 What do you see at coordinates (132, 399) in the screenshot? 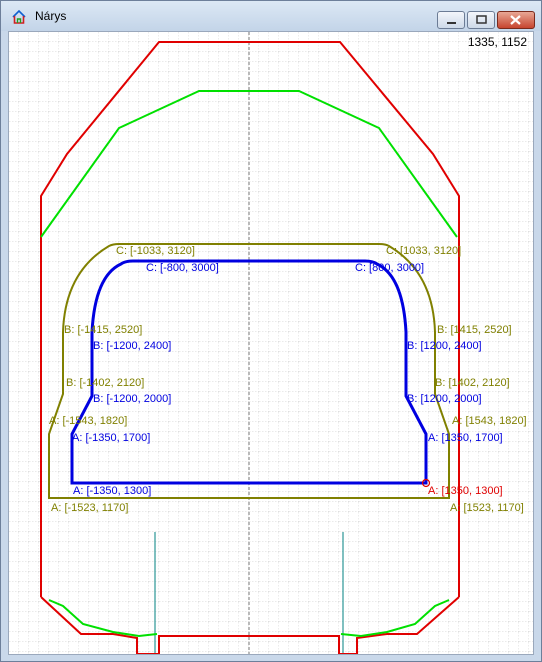
I see `label-blue-b2-left: B: [-1200, 2000]` at bounding box center [132, 399].